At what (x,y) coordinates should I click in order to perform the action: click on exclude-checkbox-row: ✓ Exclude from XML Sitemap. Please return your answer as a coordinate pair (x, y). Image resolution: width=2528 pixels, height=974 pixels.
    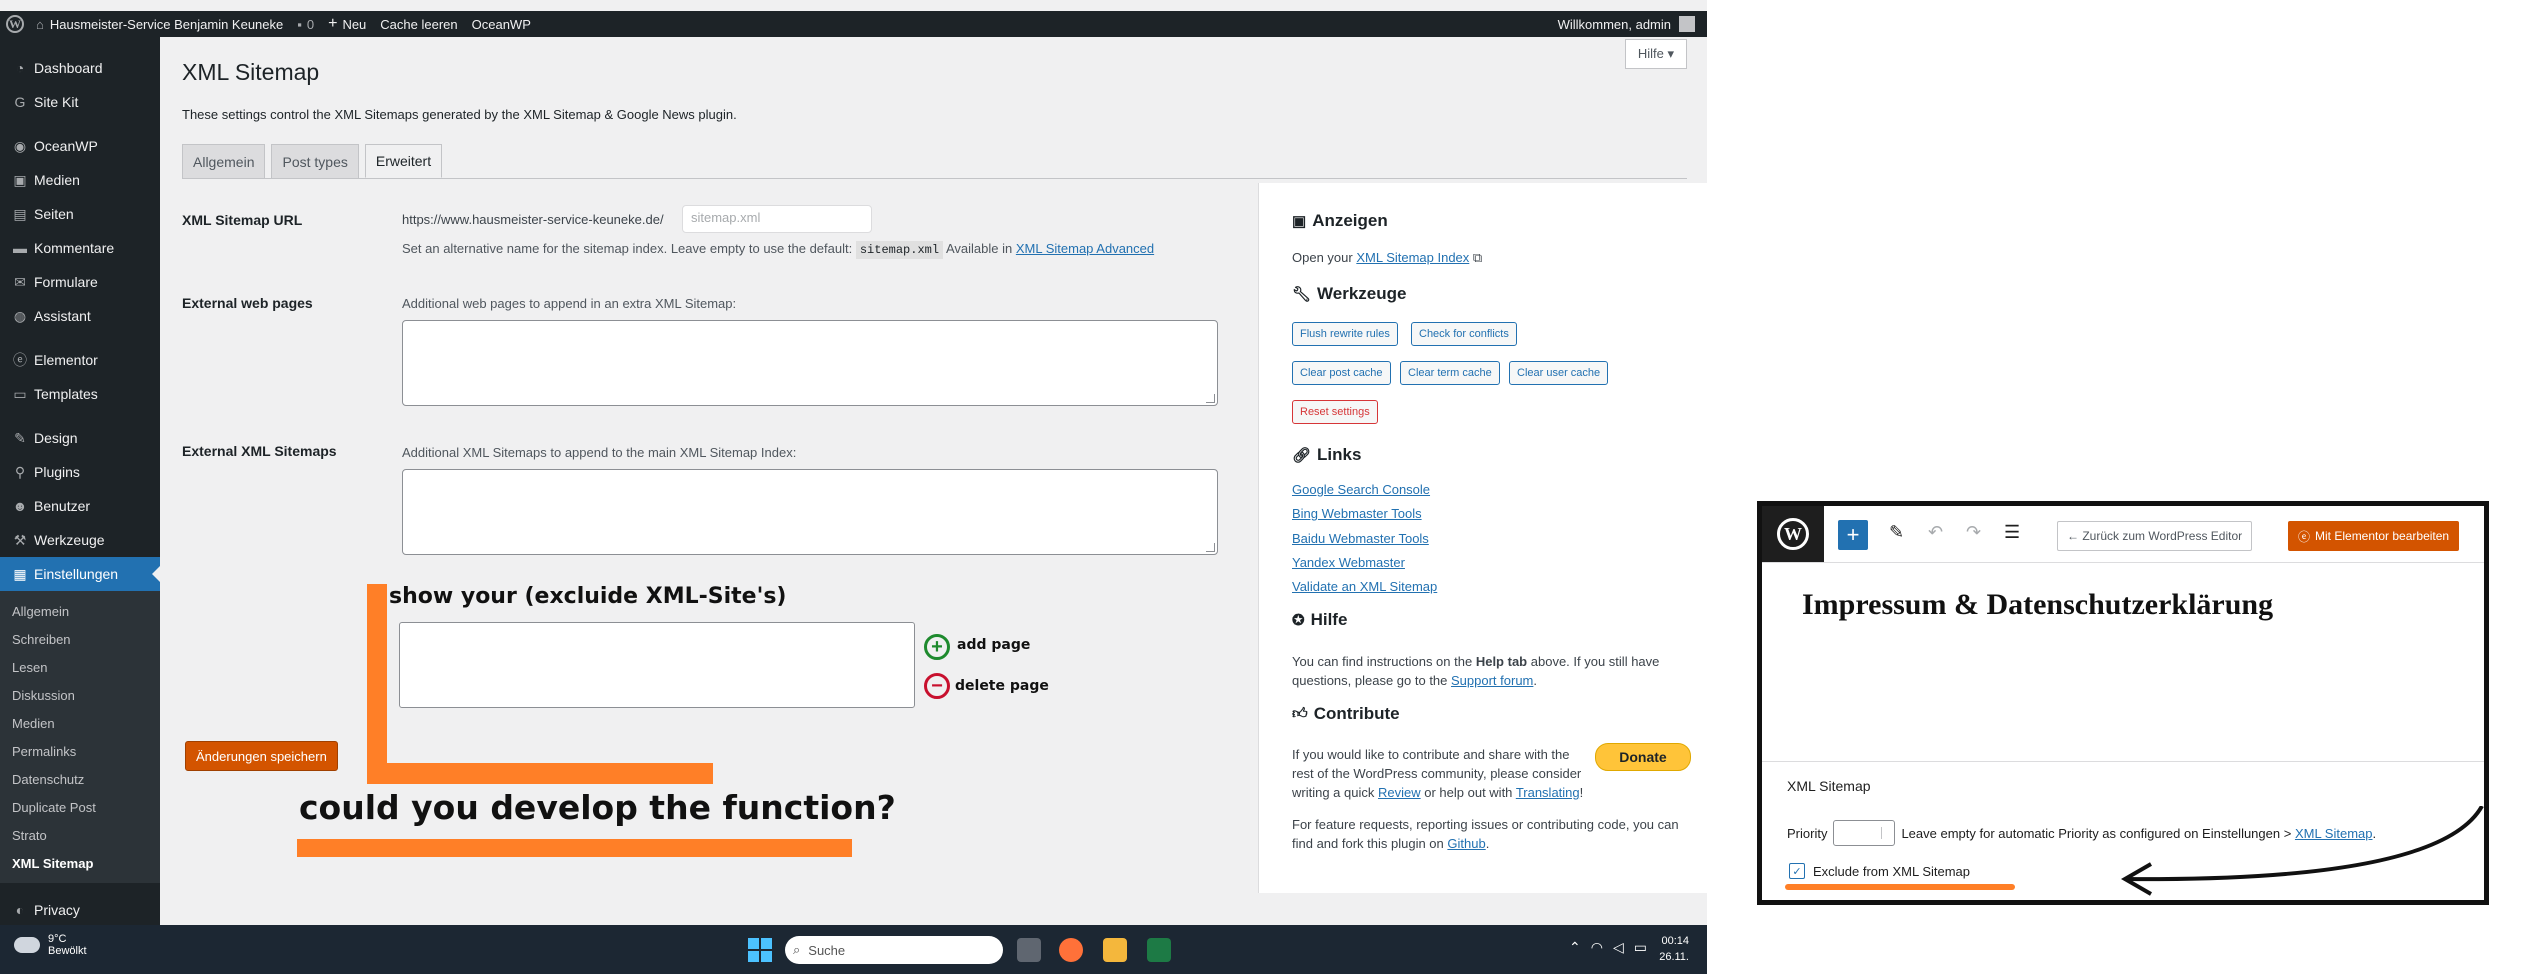
    Looking at the image, I should click on (1879, 871).